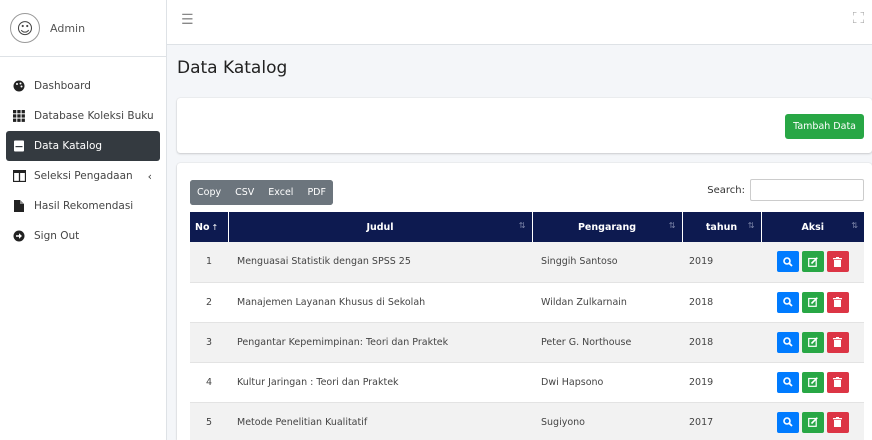 Image resolution: width=872 pixels, height=440 pixels. Describe the element at coordinates (245, 192) in the screenshot. I see `csv-button: CSV` at that location.